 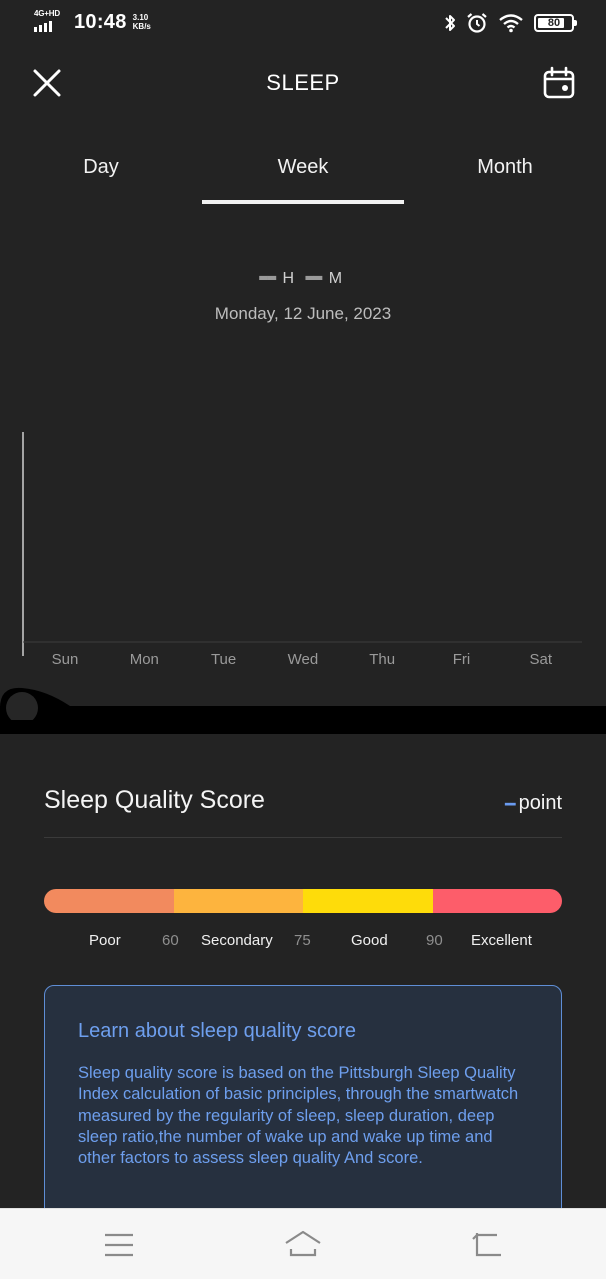 I want to click on score-scale-bar, so click(x=303, y=901).